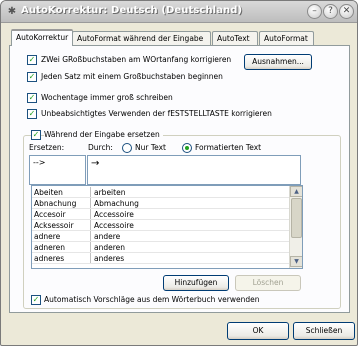  Describe the element at coordinates (187, 148) in the screenshot. I see `radio-formatierten-text` at that location.